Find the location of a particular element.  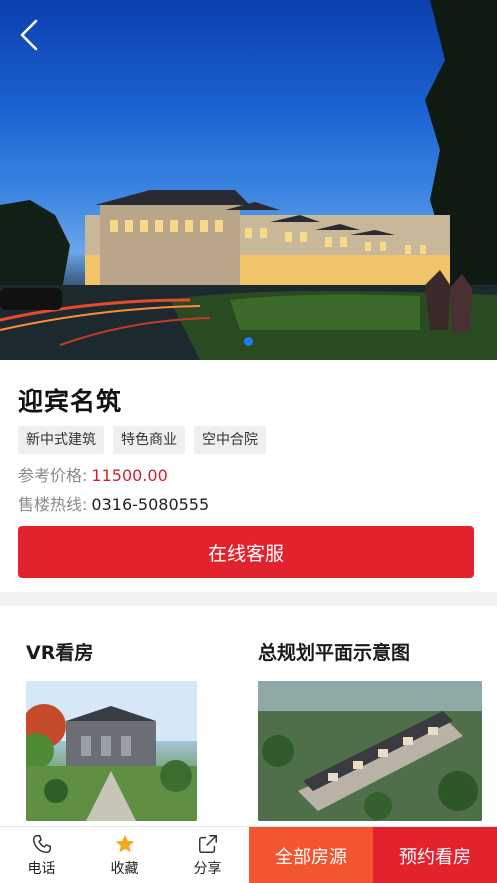

carousel-dot-active is located at coordinates (248, 341).